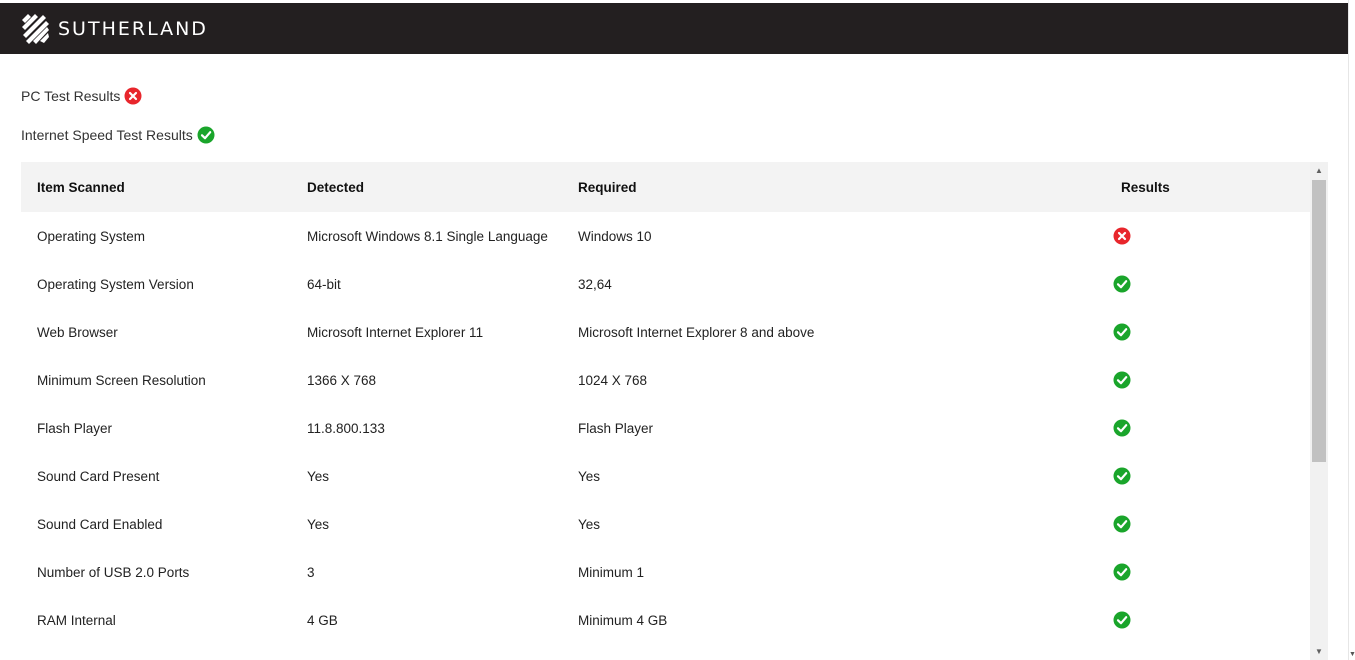 This screenshot has width=1355, height=660. I want to click on cell-required: 32,64, so click(595, 284).